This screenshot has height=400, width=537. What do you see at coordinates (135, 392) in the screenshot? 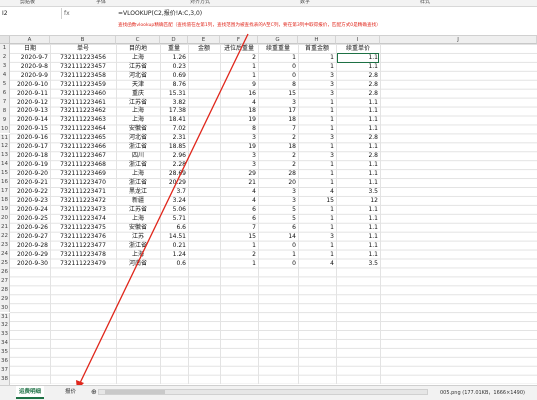
I see `scrollbar-thumb` at bounding box center [135, 392].